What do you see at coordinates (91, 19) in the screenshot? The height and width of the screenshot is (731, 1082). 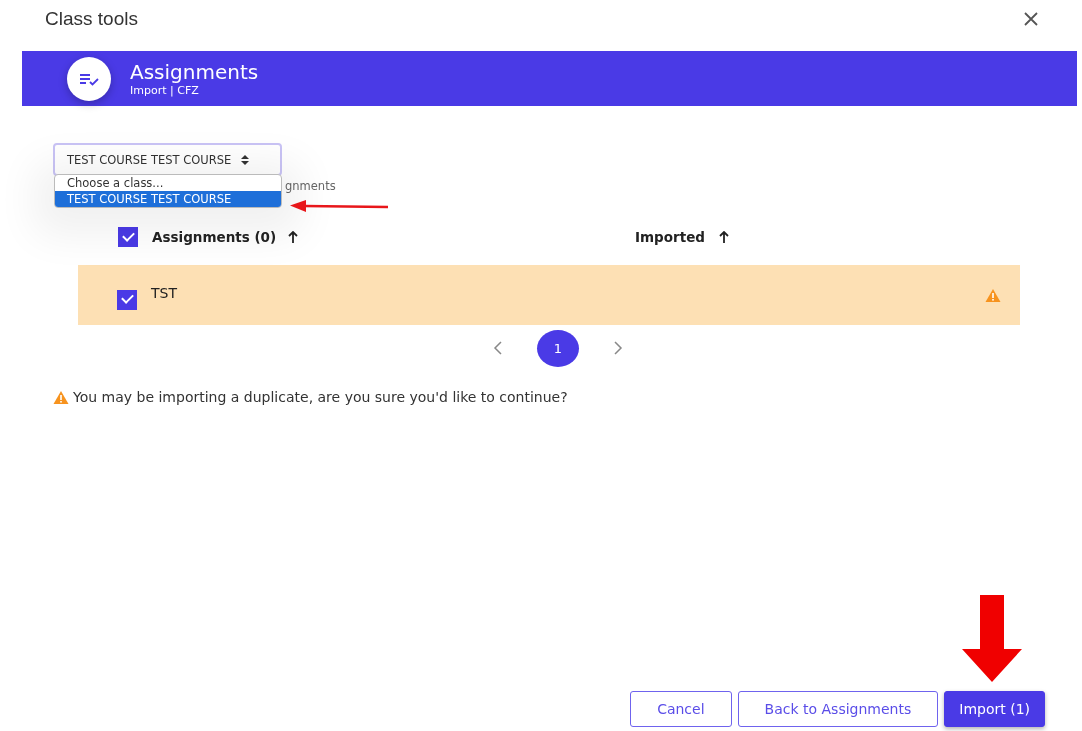 I see `dialog-title: Class tools` at bounding box center [91, 19].